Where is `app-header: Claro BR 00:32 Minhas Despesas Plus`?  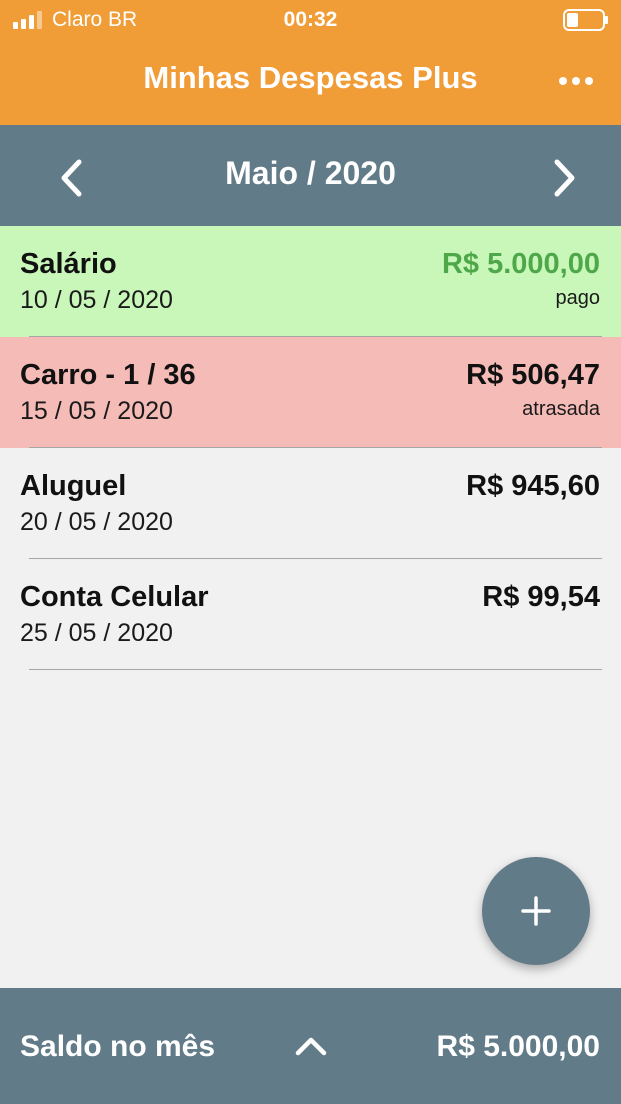
app-header: Claro BR 00:32 Minhas Despesas Plus is located at coordinates (310, 62).